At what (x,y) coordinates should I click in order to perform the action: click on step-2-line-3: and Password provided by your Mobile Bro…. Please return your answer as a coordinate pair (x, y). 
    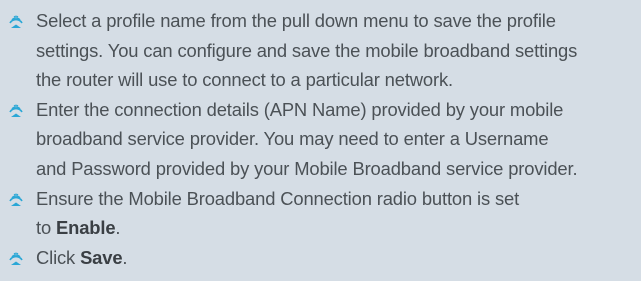
    Looking at the image, I should click on (307, 168).